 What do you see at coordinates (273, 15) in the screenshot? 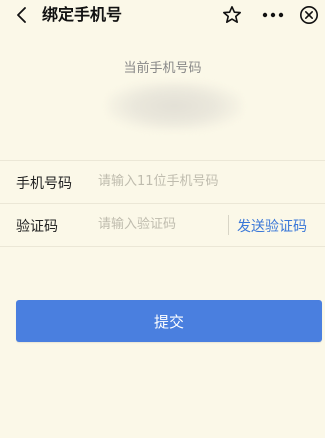
I see `more-icon` at bounding box center [273, 15].